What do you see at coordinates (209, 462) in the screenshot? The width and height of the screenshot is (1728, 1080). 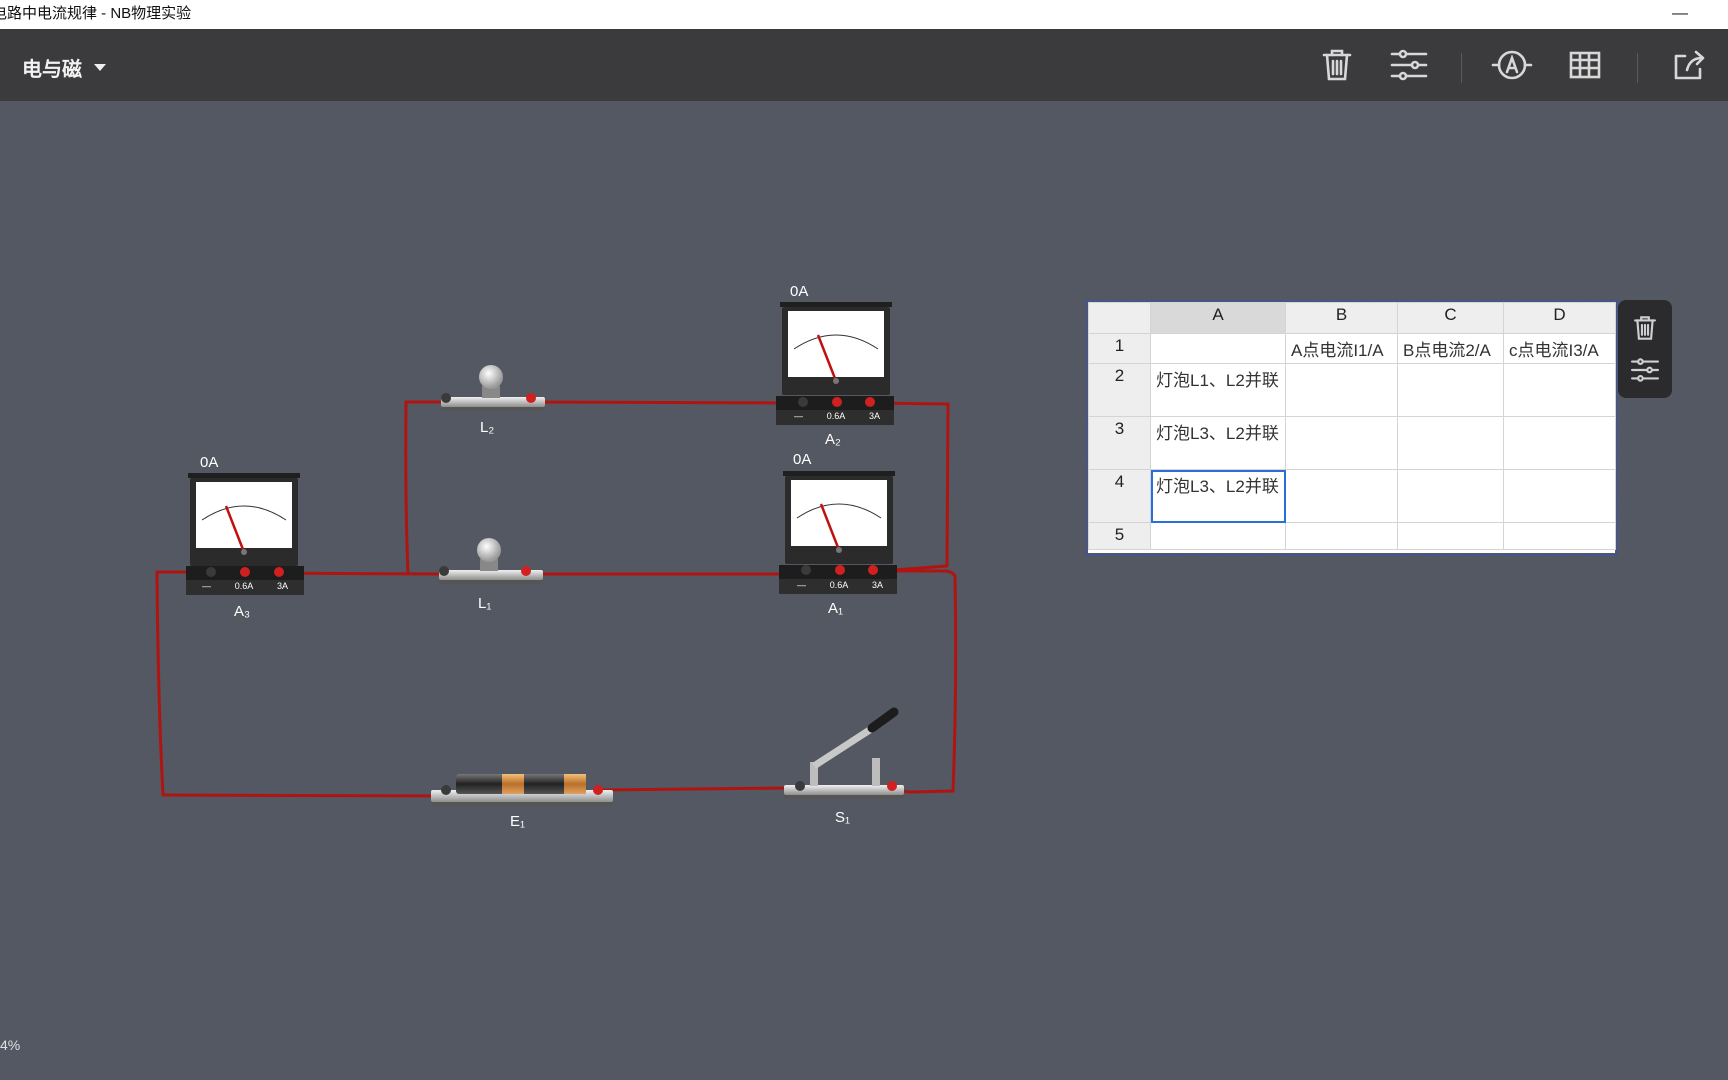 I see `ammeter-a3-reading: 0A` at bounding box center [209, 462].